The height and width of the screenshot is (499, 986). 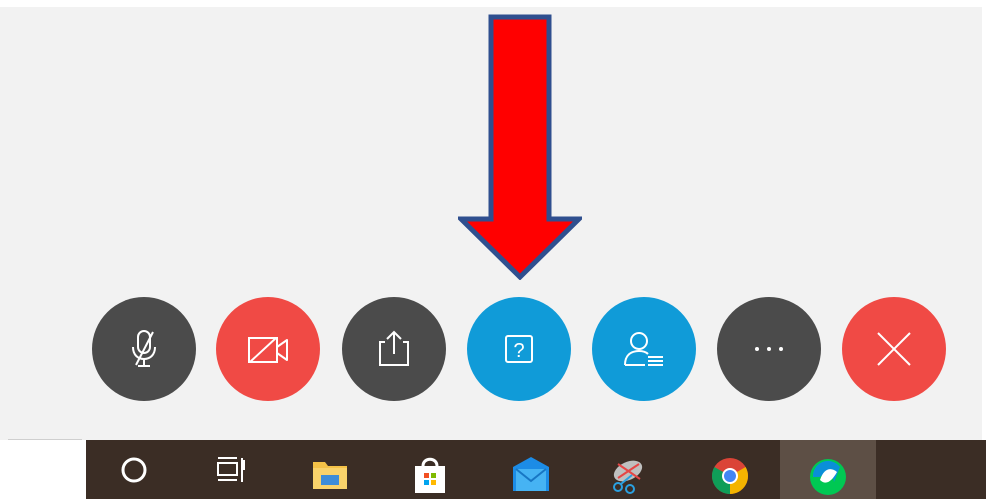 I want to click on close-icon, so click(x=894, y=349).